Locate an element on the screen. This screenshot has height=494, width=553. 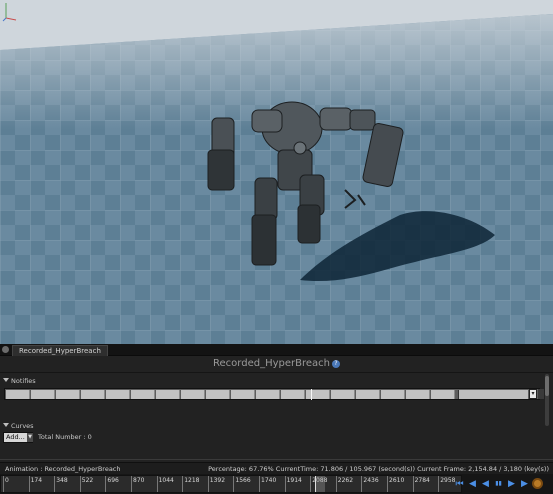
track-options-dropdown: ▾ is located at coordinates (533, 394).